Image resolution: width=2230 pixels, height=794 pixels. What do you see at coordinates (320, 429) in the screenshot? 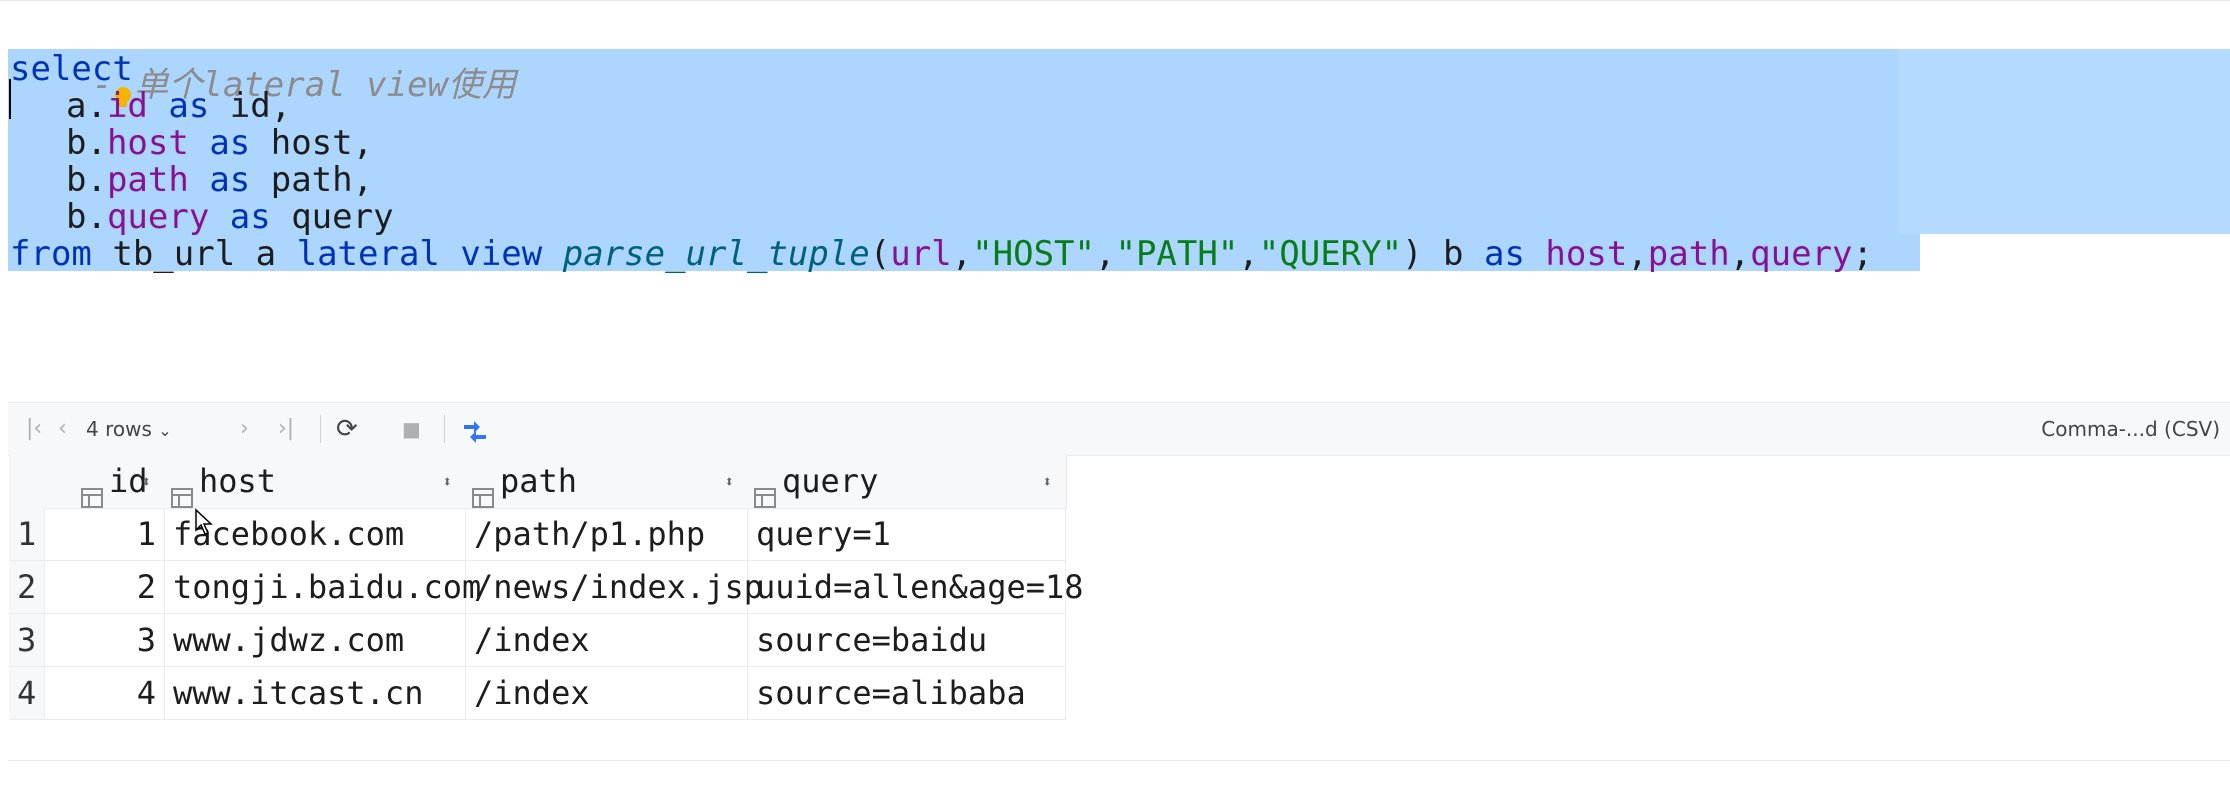
I see `toolbar-separator` at bounding box center [320, 429].